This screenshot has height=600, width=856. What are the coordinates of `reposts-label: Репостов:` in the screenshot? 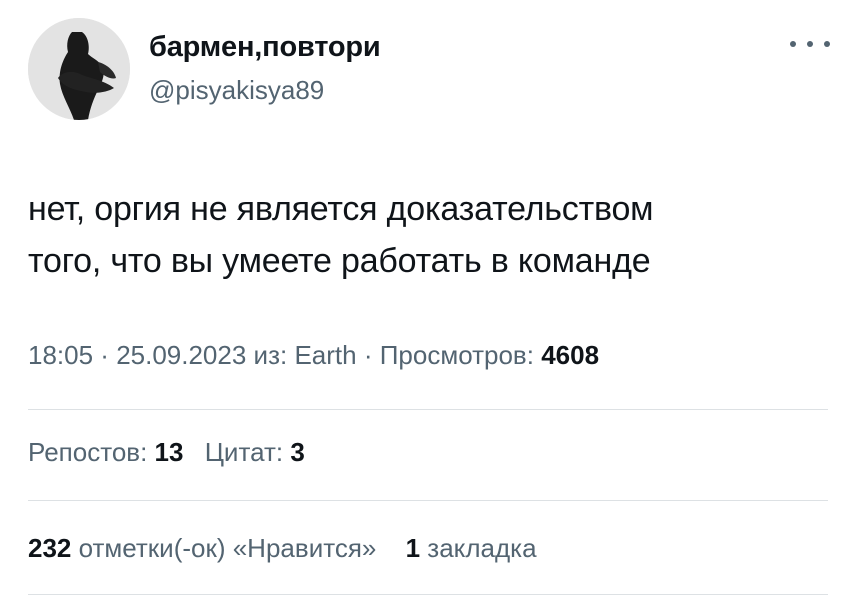 It's located at (91, 452).